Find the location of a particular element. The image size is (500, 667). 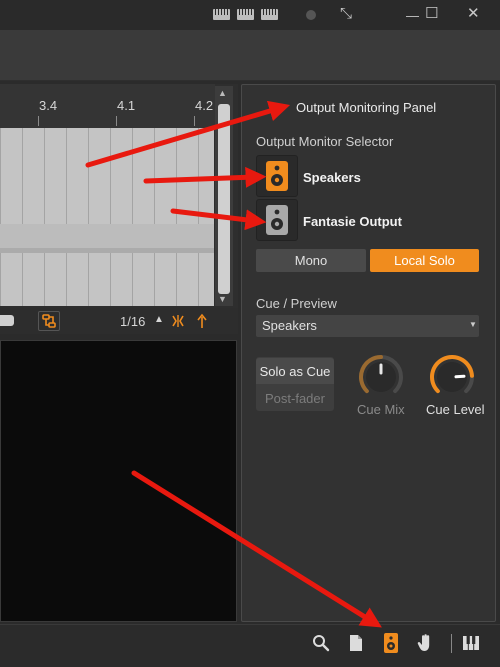

cue-output-select-value: Speakers is located at coordinates (289, 325).